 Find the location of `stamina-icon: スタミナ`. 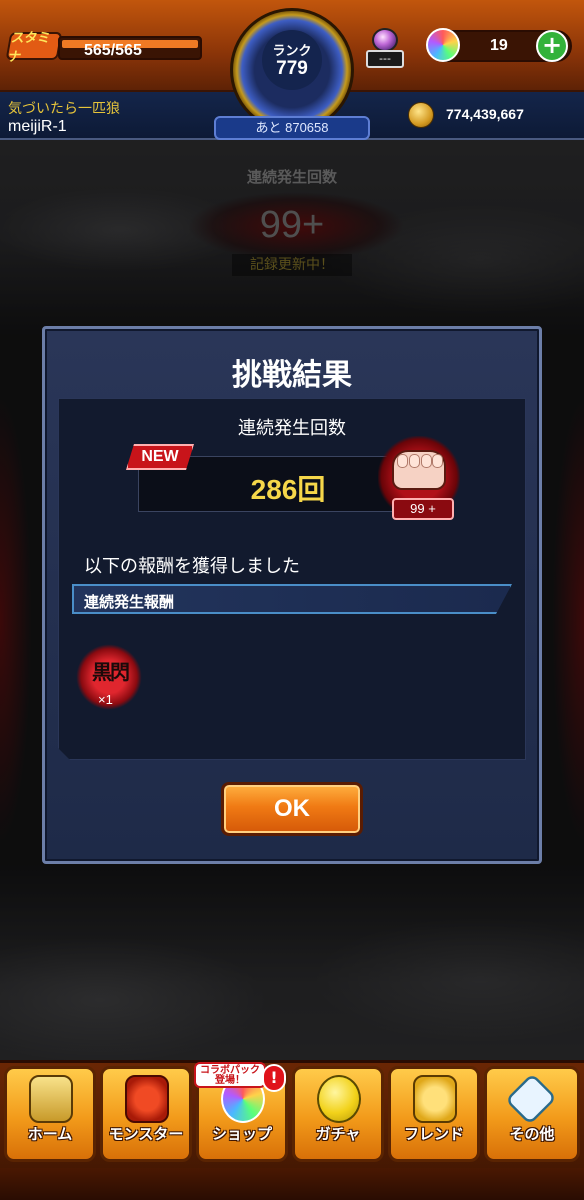

stamina-icon: スタミナ is located at coordinates (34, 48).